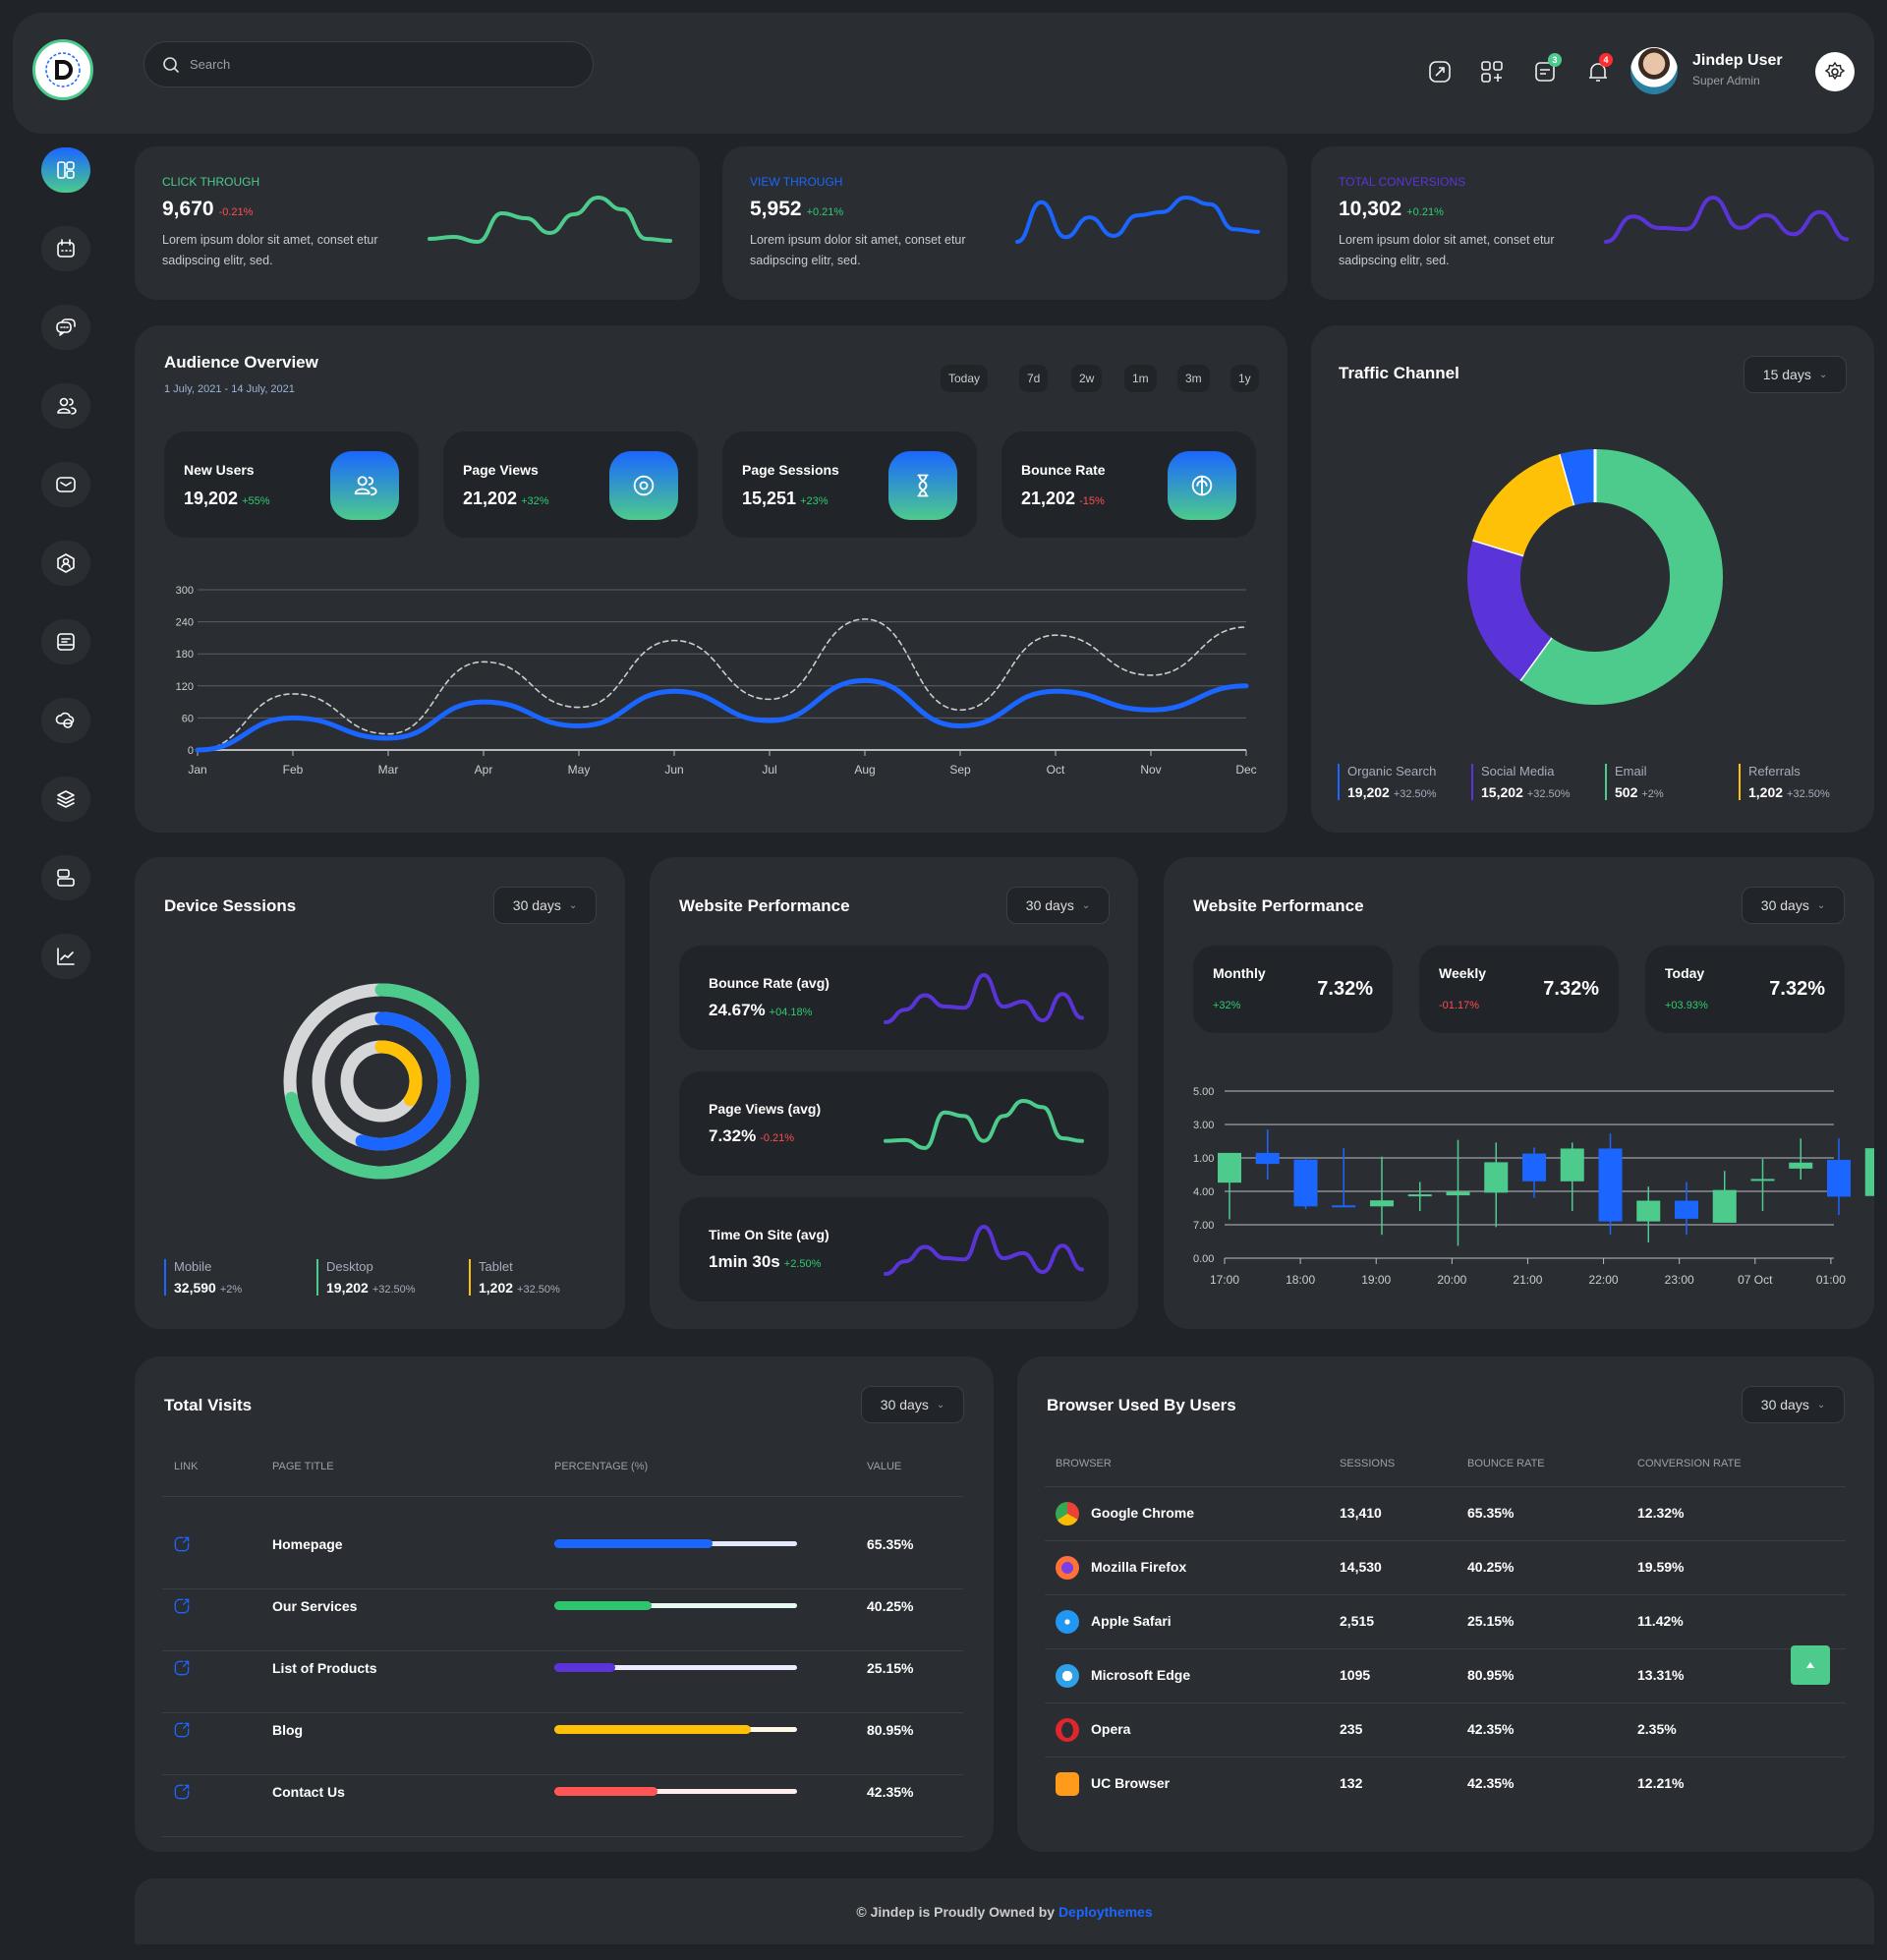 Image resolution: width=1887 pixels, height=1960 pixels. What do you see at coordinates (65, 485) in the screenshot?
I see `sidebar-item-mail` at bounding box center [65, 485].